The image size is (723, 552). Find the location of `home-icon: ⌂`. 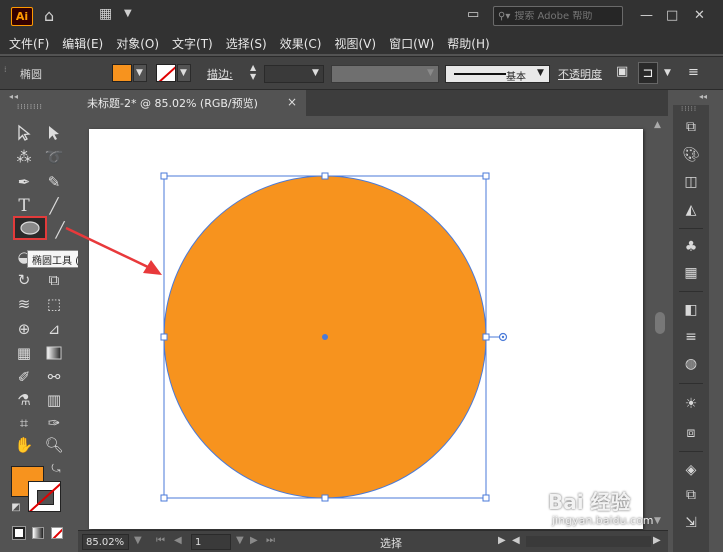

home-icon: ⌂ is located at coordinates (49, 15).